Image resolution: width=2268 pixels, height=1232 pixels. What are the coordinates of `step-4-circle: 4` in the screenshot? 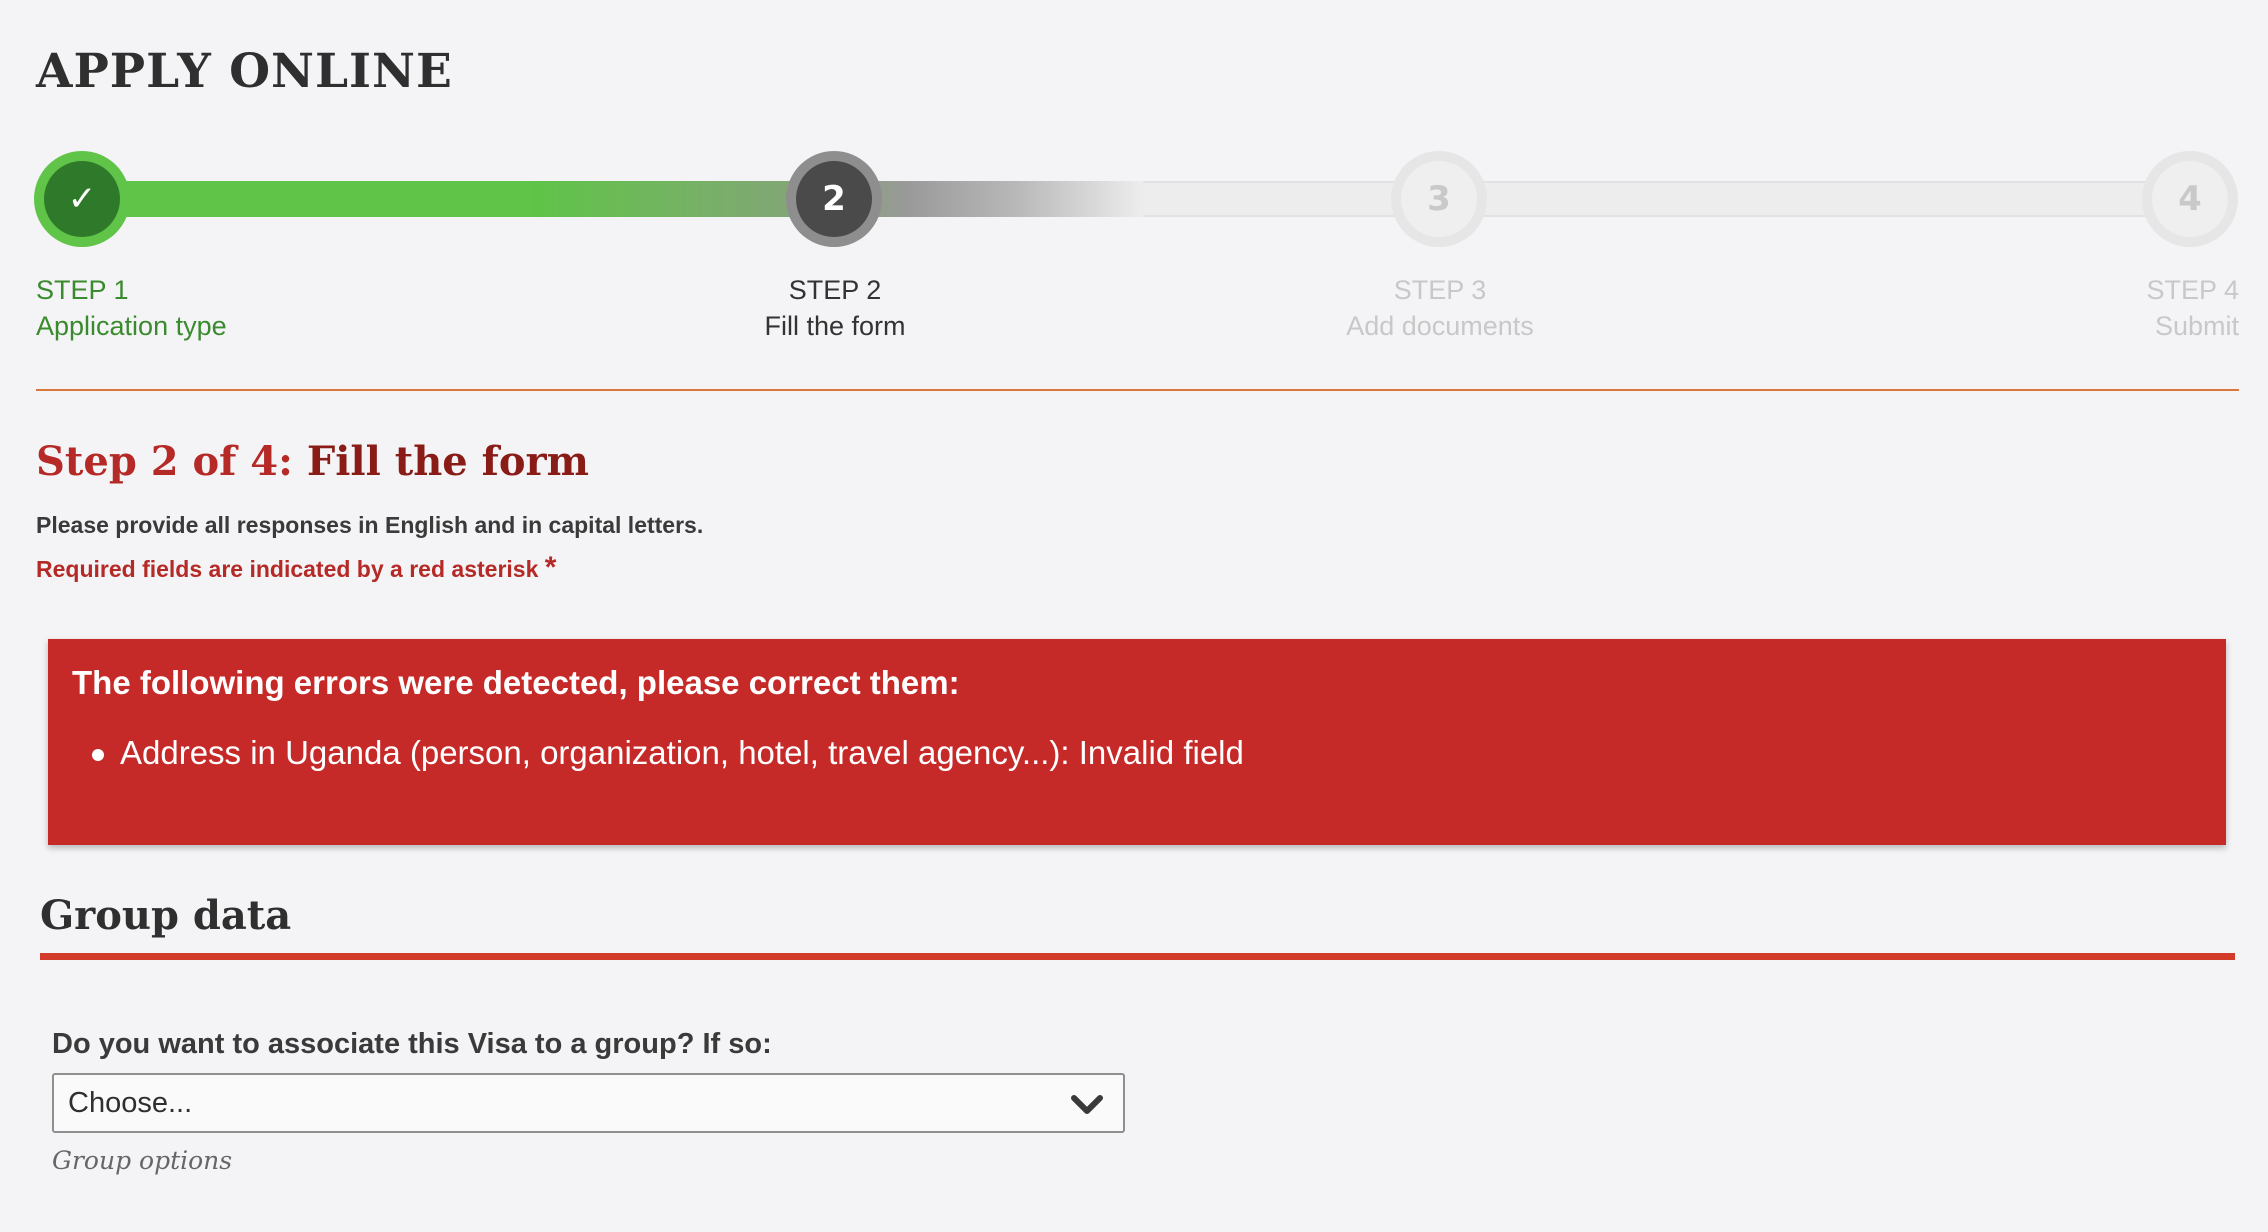 It's located at (2190, 199).